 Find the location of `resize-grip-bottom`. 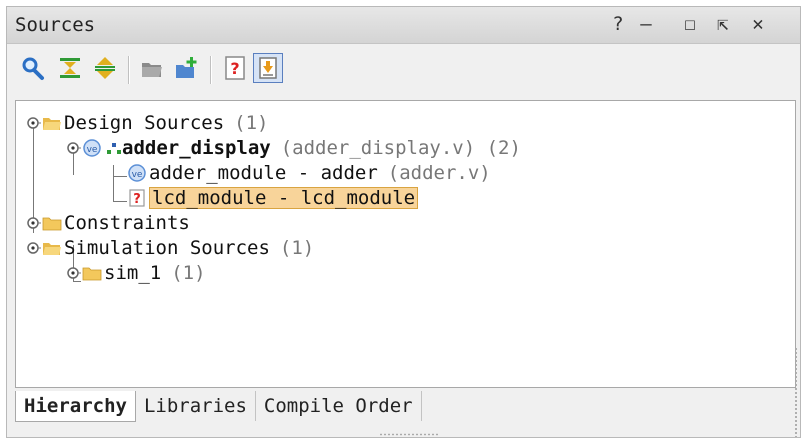

resize-grip-bottom is located at coordinates (409, 434).